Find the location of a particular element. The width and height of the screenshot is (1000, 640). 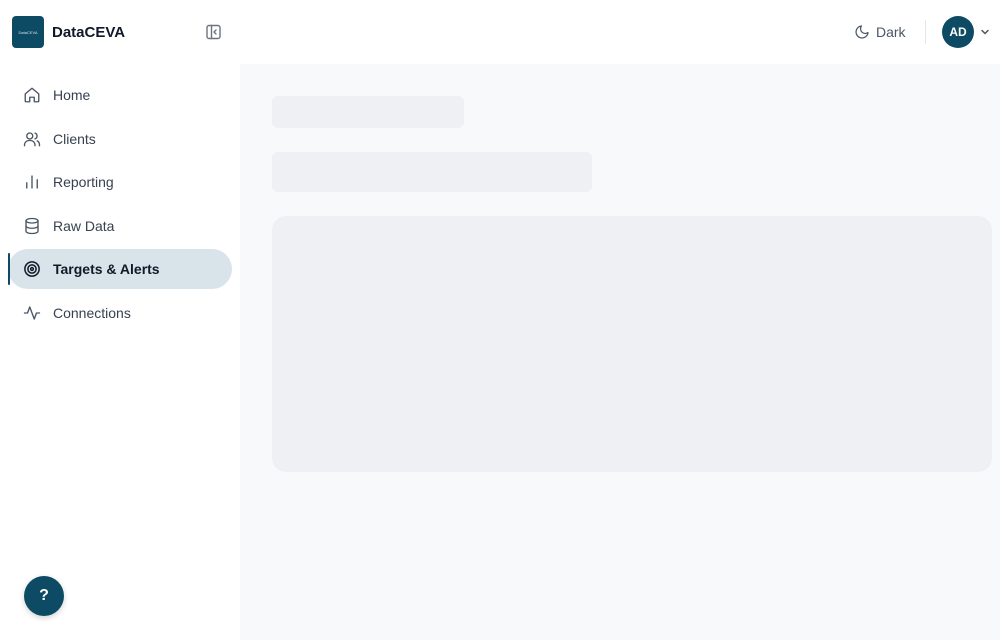

user-initials: AD is located at coordinates (958, 32).